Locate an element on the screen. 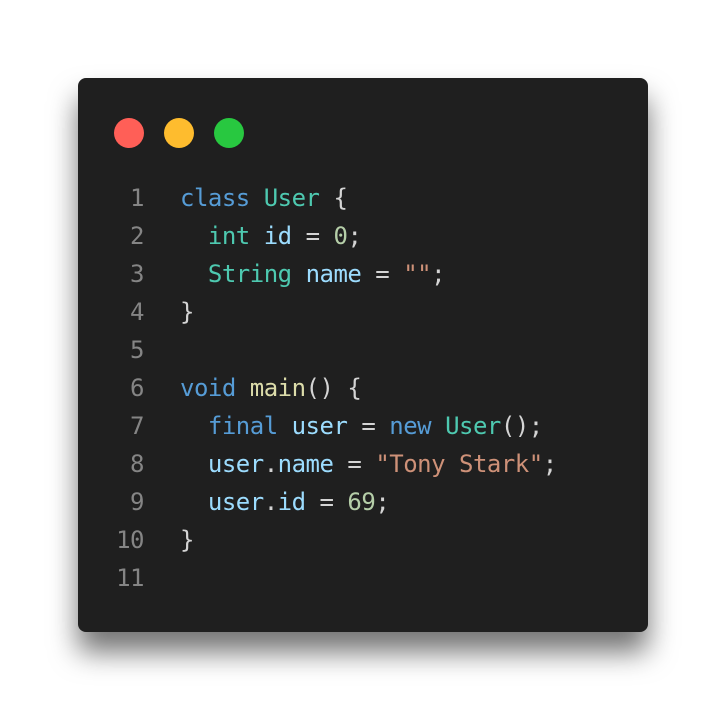  code-text: final user = new User(); is located at coordinates (361, 426).